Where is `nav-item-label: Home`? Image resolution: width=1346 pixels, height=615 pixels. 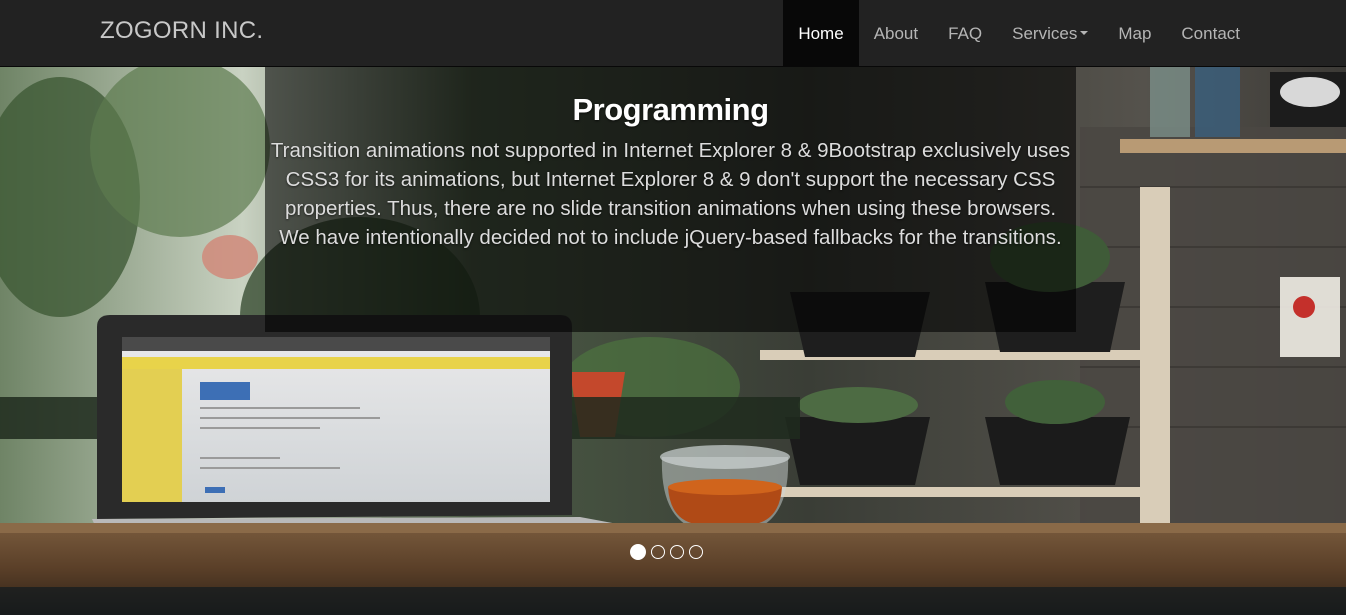 nav-item-label: Home is located at coordinates (821, 33).